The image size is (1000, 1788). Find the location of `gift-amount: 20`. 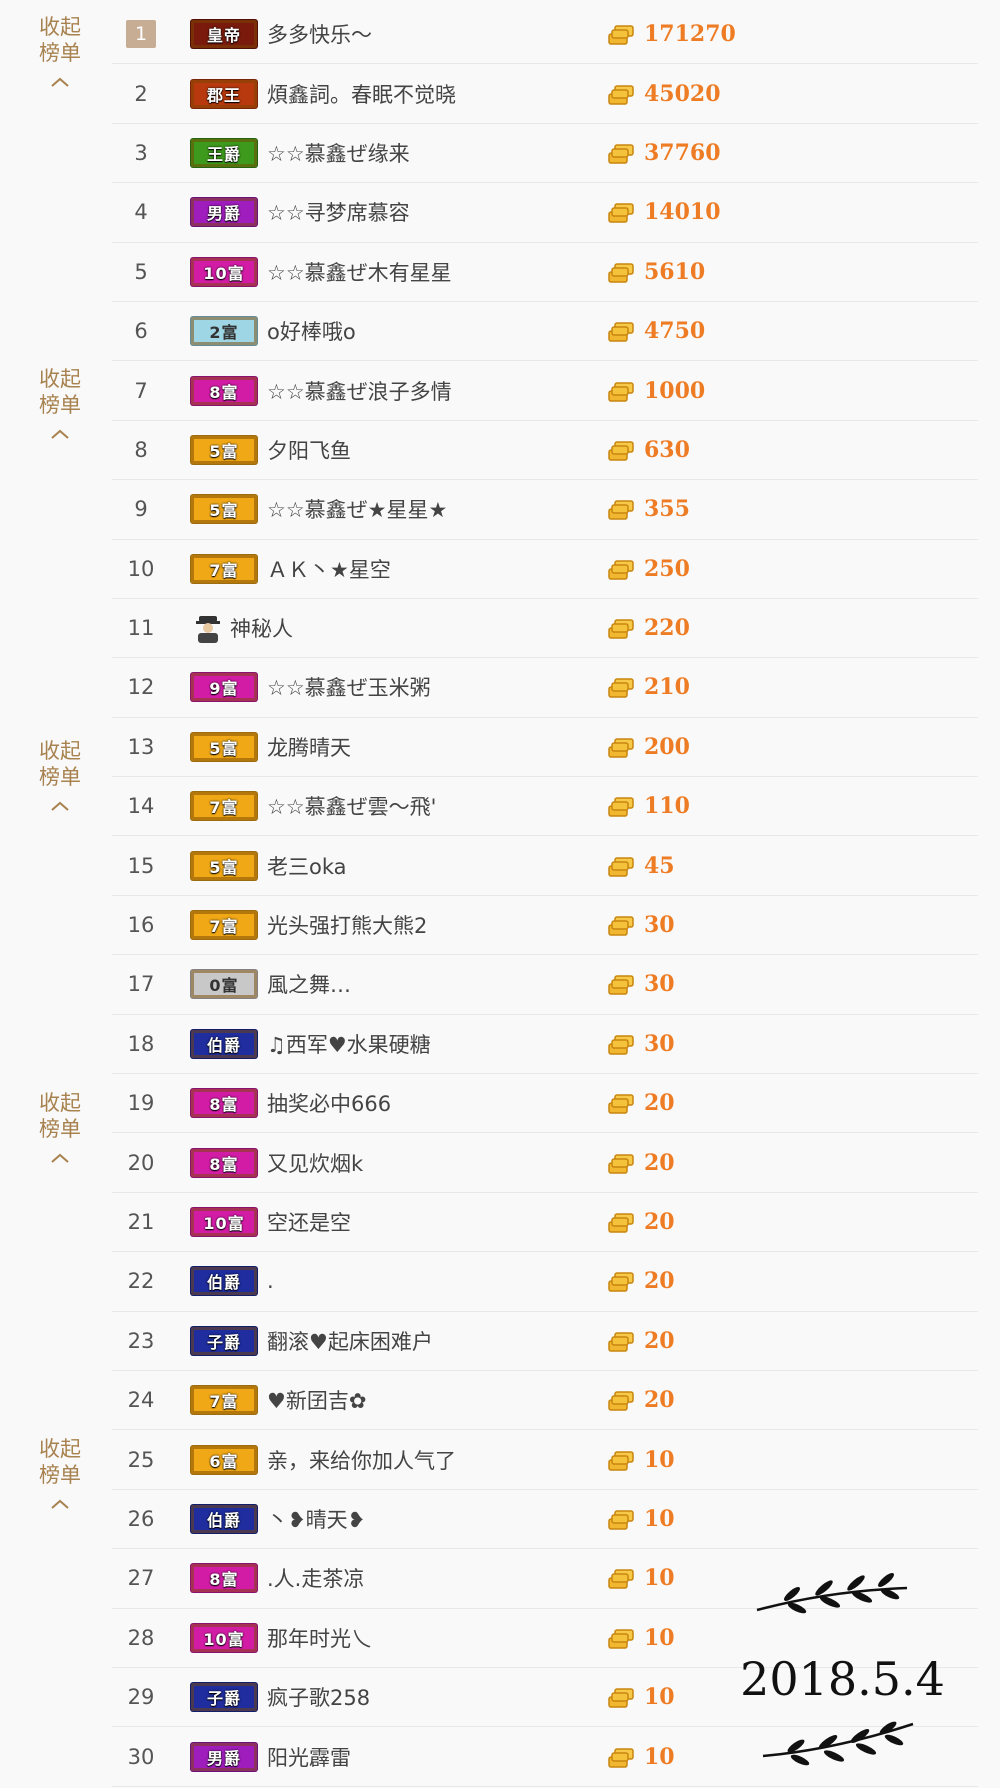

gift-amount: 20 is located at coordinates (640, 1103).